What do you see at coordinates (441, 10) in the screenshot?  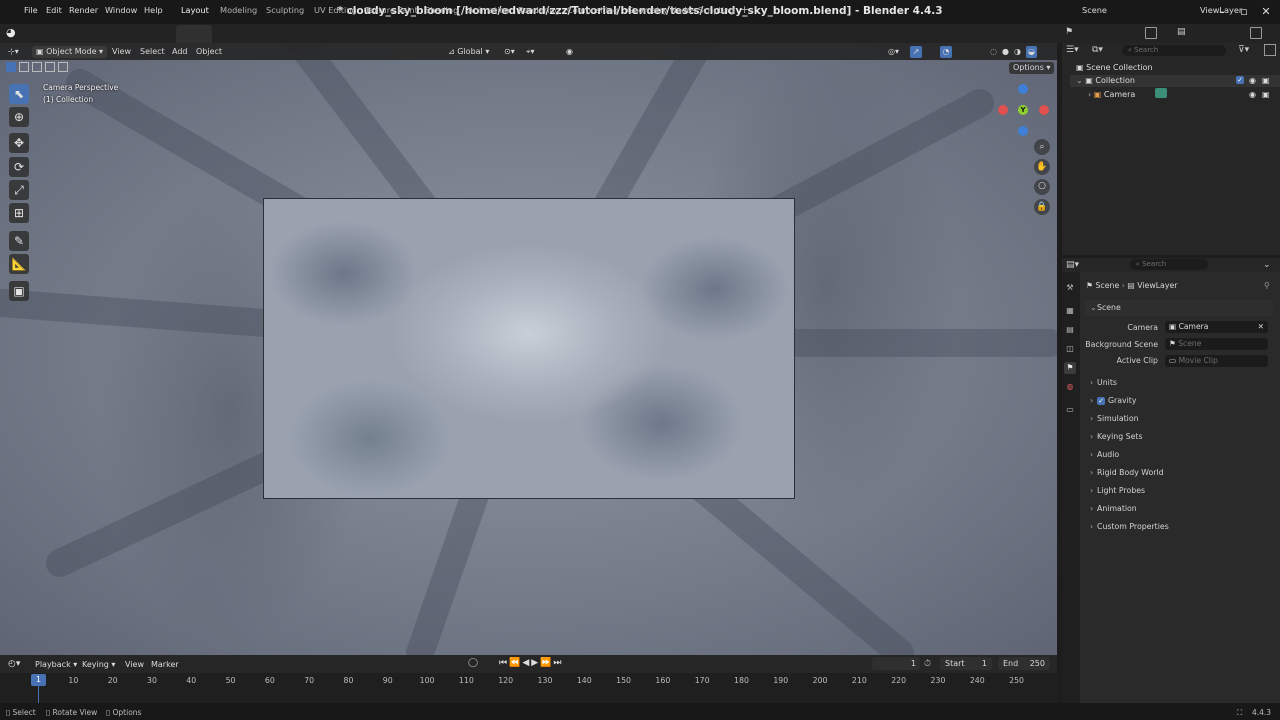 I see `tab-shading: Shading` at bounding box center [441, 10].